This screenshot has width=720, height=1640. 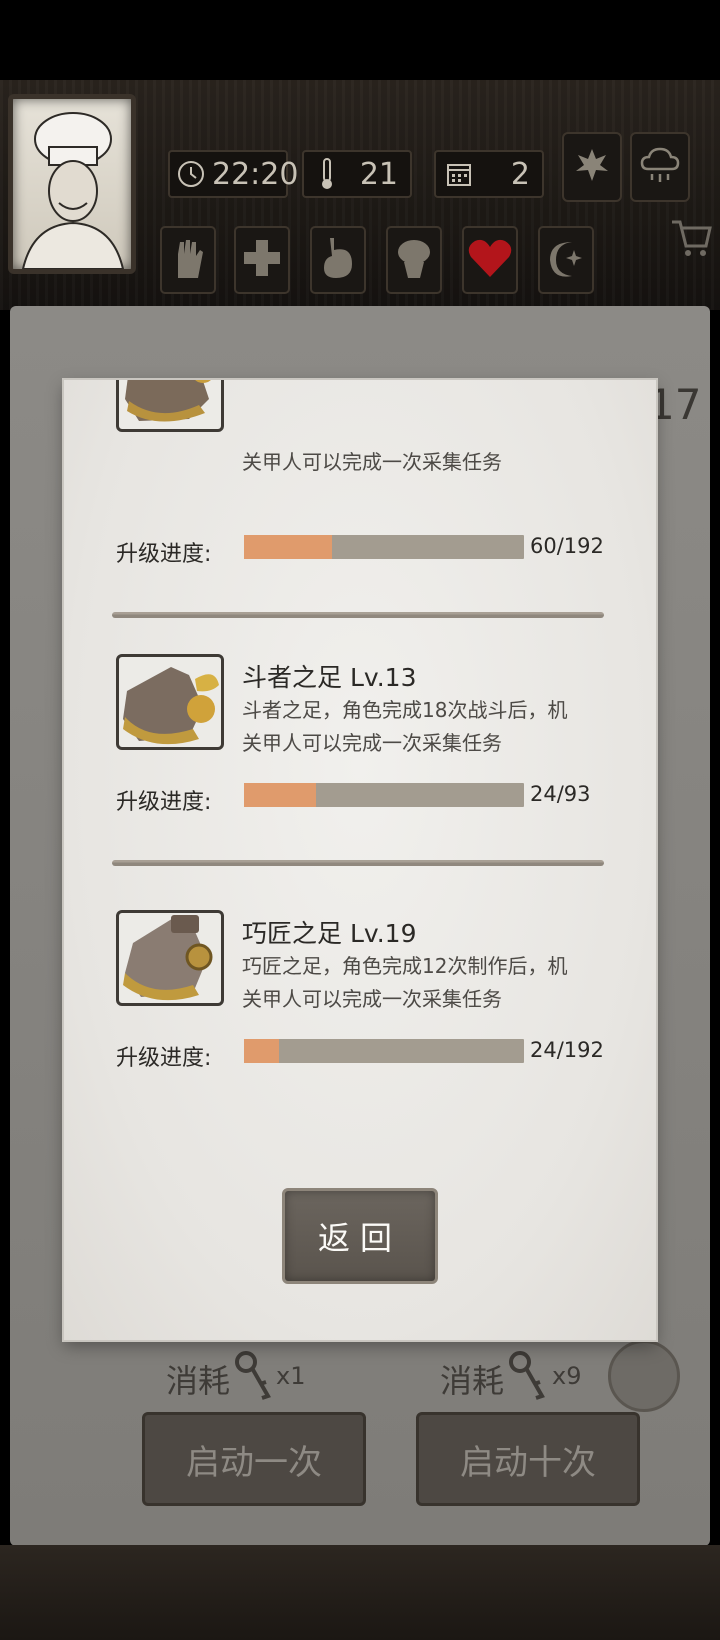 What do you see at coordinates (459, 174) in the screenshot?
I see `calendar-icon` at bounding box center [459, 174].